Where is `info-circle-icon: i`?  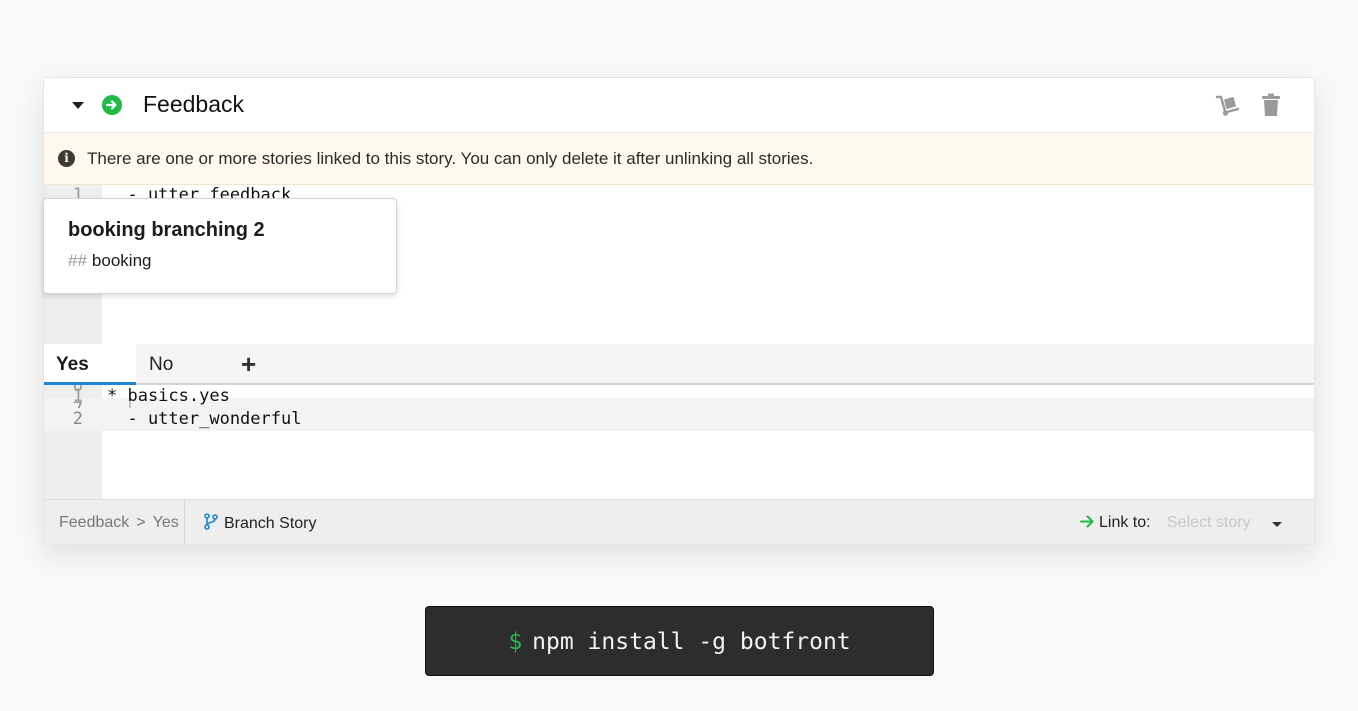
info-circle-icon: i is located at coordinates (66, 158).